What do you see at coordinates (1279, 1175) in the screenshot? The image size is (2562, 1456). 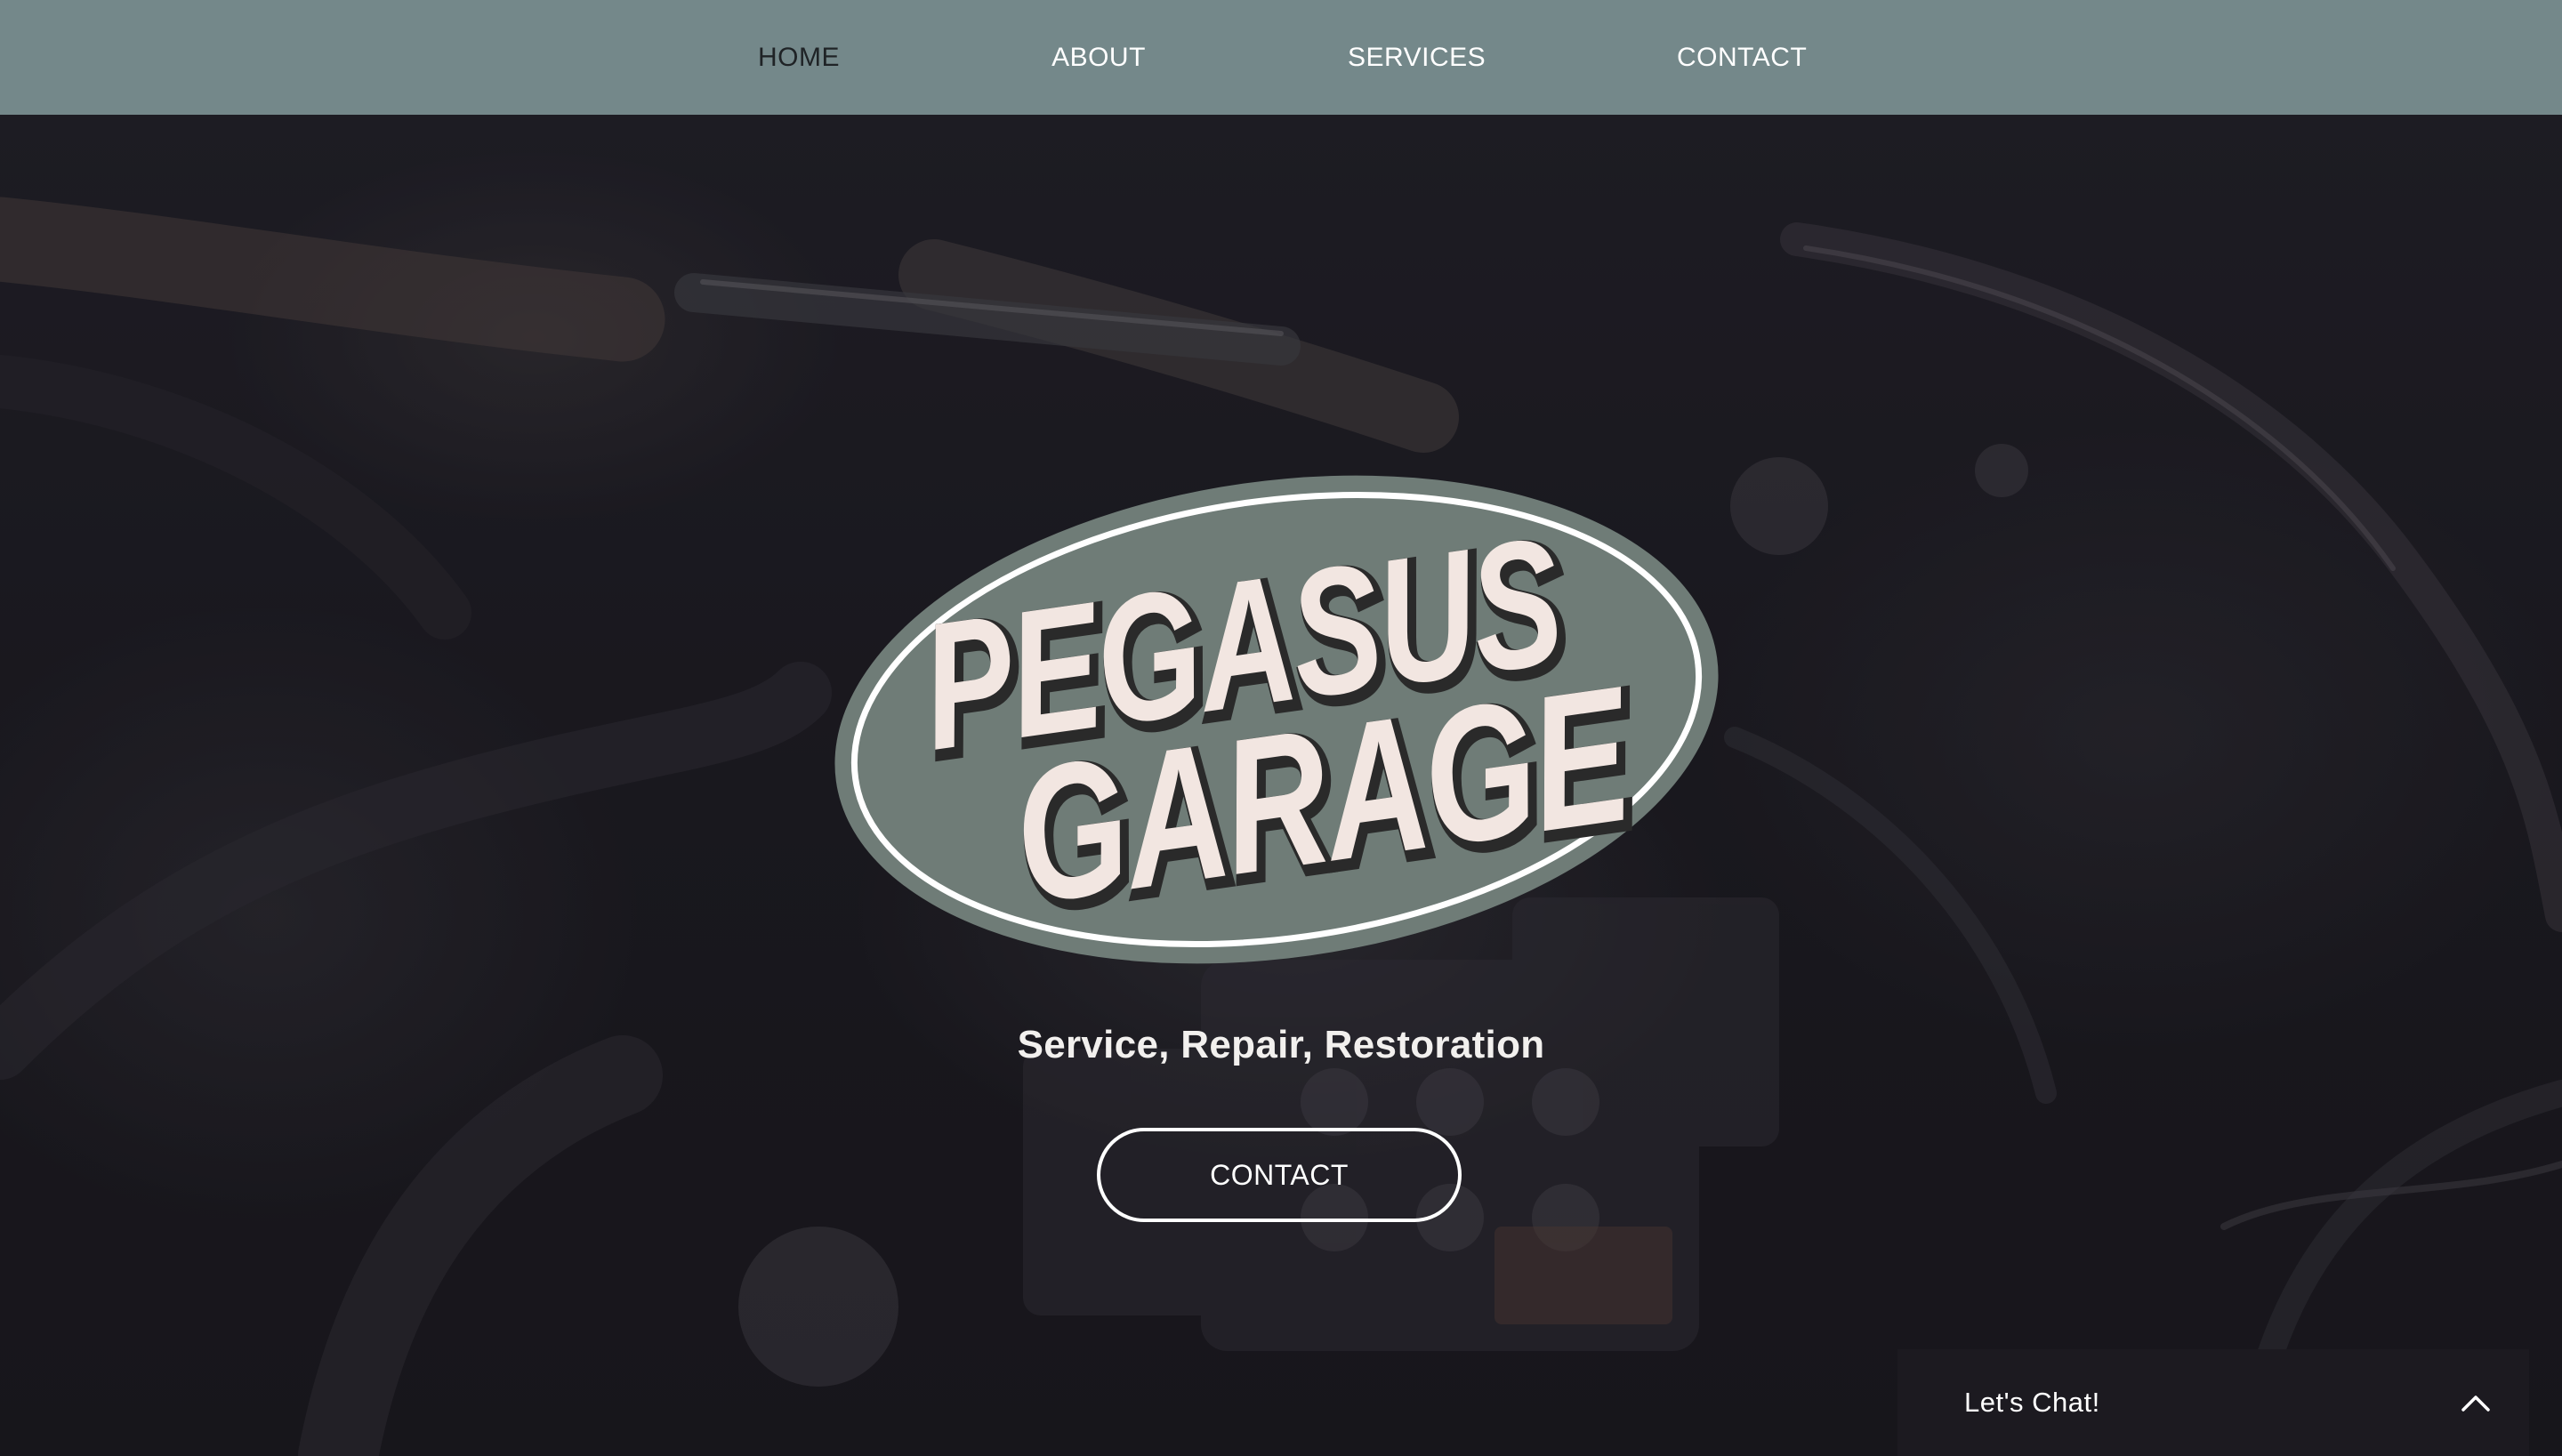 I see `contact-button: CONTACT` at bounding box center [1279, 1175].